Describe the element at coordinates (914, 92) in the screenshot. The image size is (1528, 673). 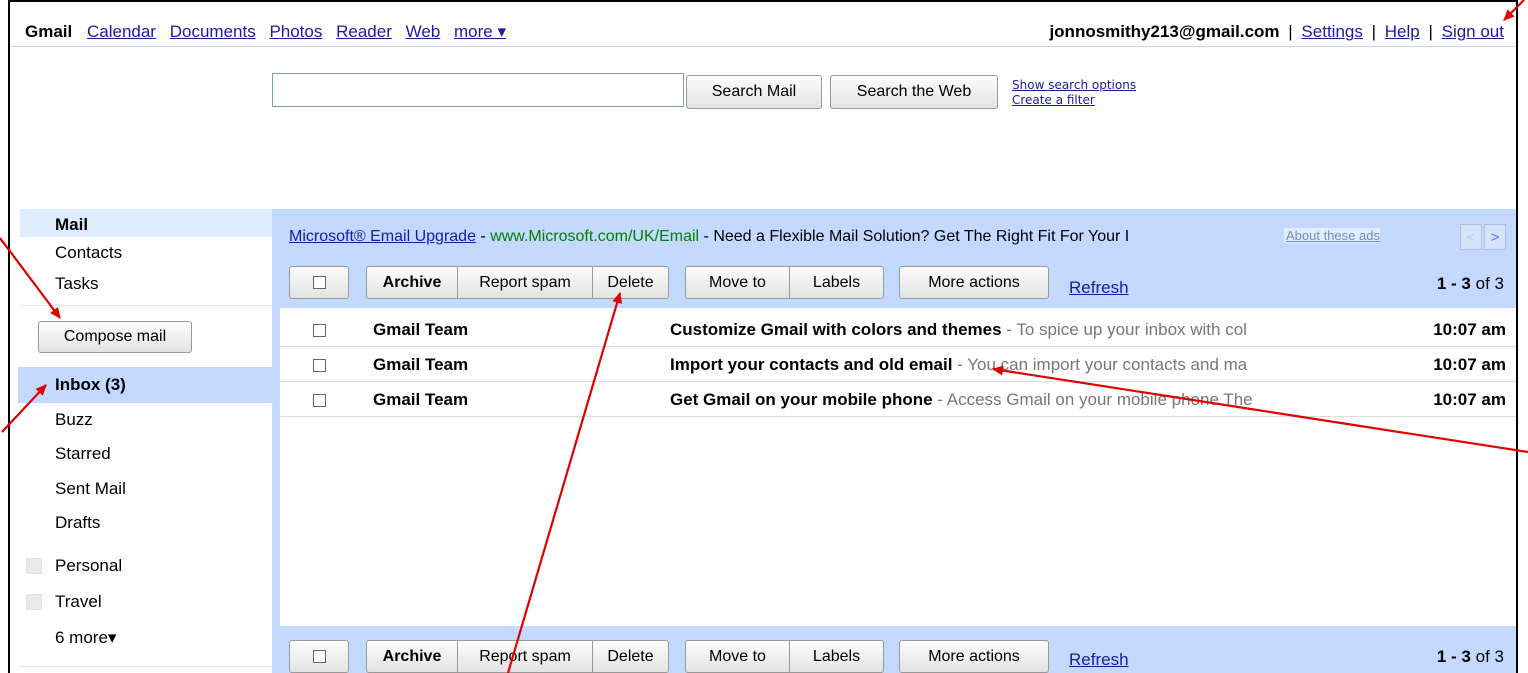
I see `search-web-button: Search the Web` at that location.